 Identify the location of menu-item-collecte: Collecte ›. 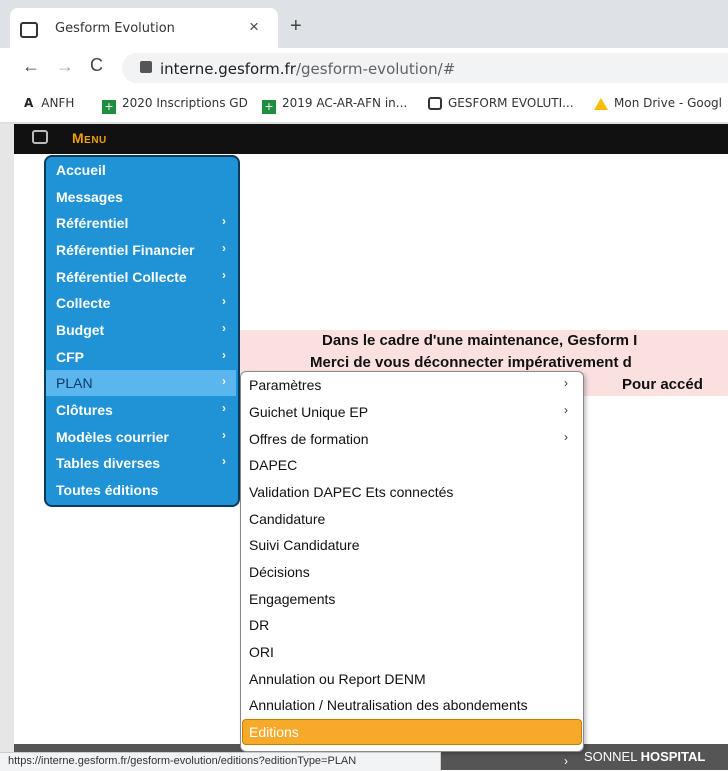
(141, 303).